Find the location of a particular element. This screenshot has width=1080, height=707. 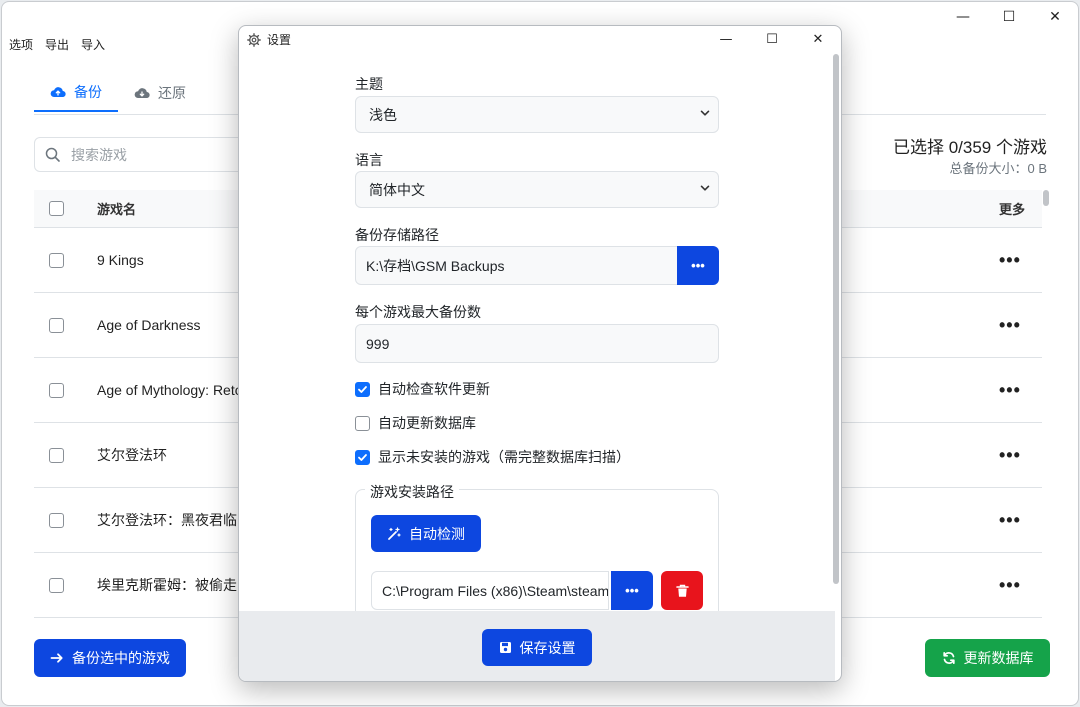

update-database-button: 更新数据库 is located at coordinates (987, 658).